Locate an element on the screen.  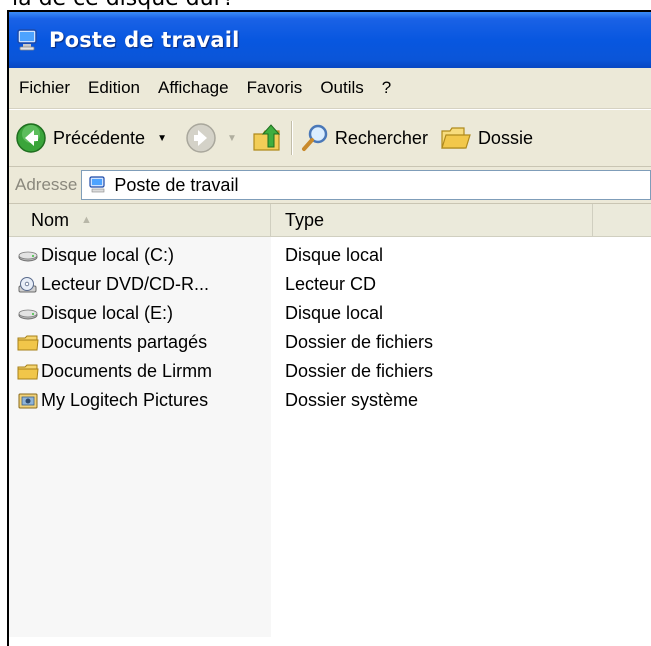
folders-button: Dossie is located at coordinates (486, 138).